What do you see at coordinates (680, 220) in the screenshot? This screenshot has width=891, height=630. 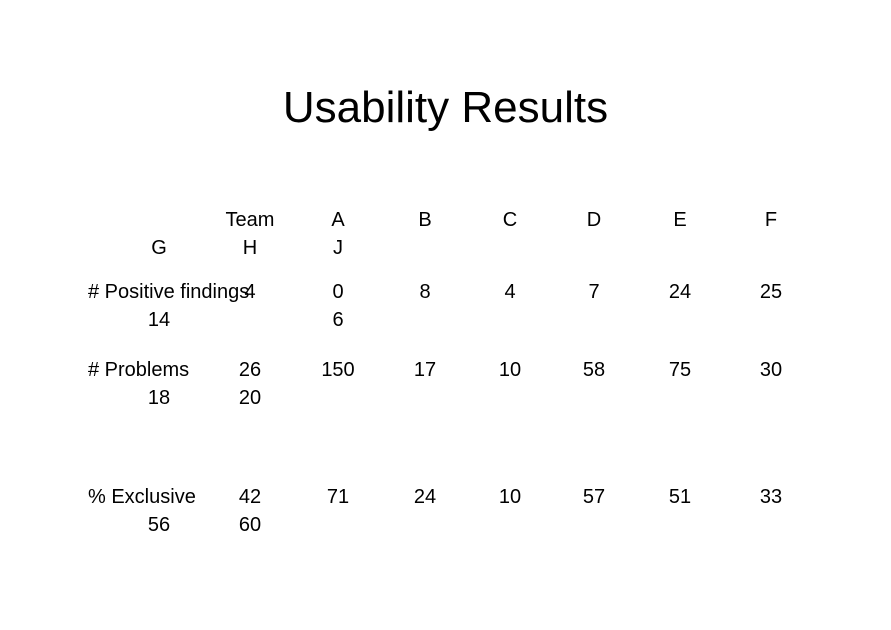 I see `header-e-line1: E` at bounding box center [680, 220].